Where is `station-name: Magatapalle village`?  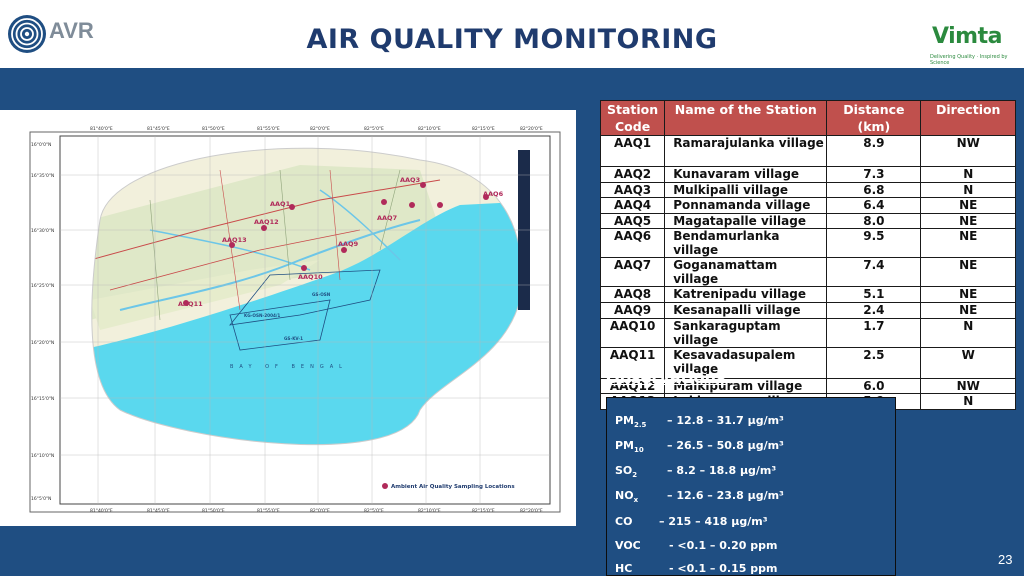 station-name: Magatapalle village is located at coordinates (746, 221).